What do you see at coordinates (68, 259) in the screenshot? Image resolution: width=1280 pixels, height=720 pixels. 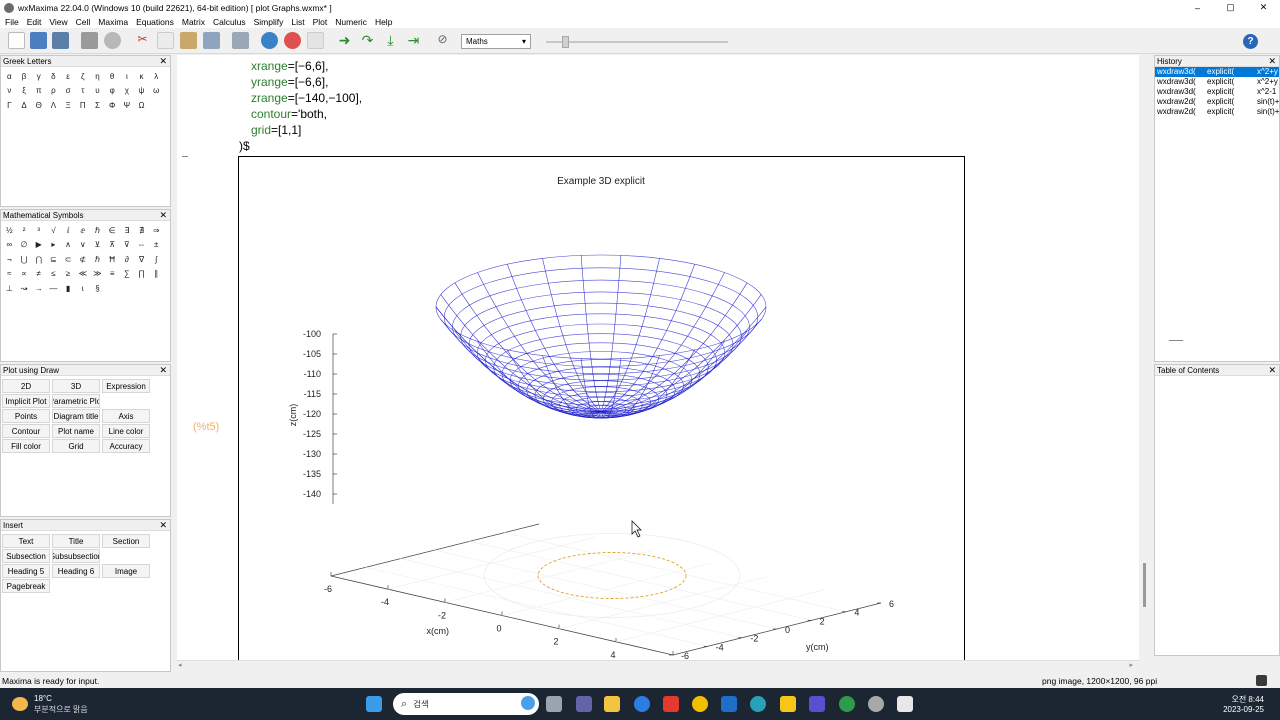 I see `math-symbol-button: ⊂` at bounding box center [68, 259].